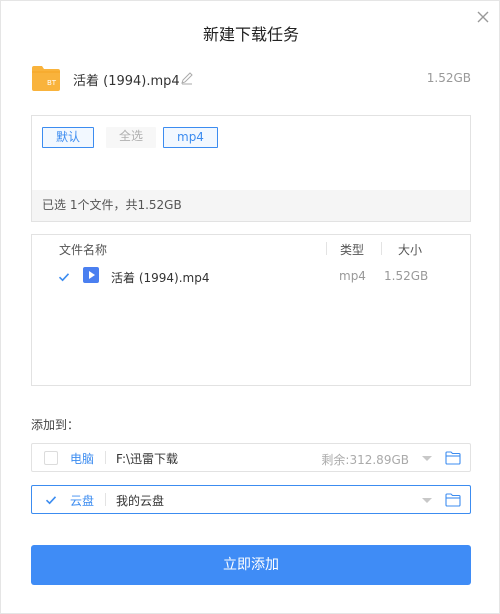 This screenshot has width=500, height=614. What do you see at coordinates (250, 34) in the screenshot?
I see `dialog-title: 新建下载任务` at bounding box center [250, 34].